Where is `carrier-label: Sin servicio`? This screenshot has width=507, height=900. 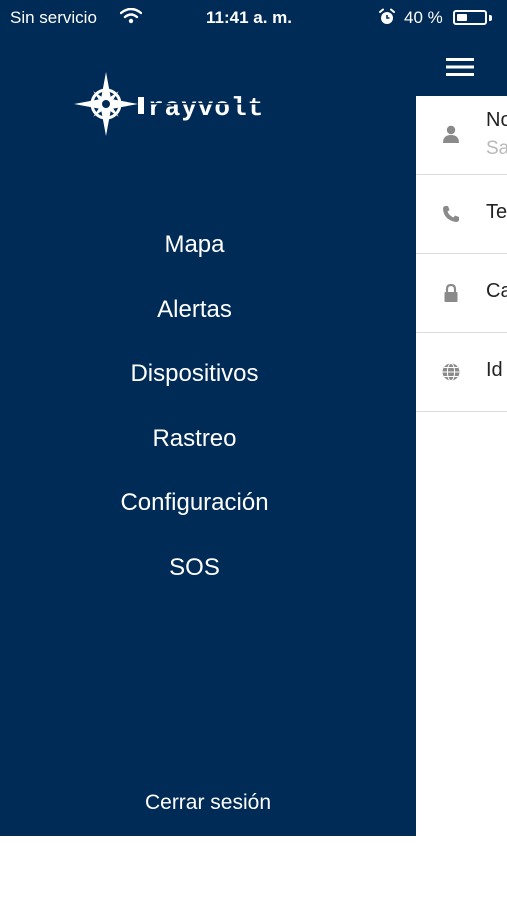
carrier-label: Sin servicio is located at coordinates (53, 17).